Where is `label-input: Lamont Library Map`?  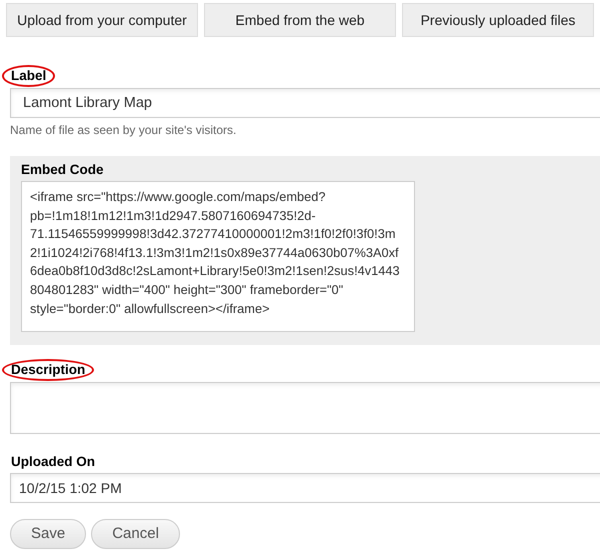
label-input: Lamont Library Map is located at coordinates (305, 103).